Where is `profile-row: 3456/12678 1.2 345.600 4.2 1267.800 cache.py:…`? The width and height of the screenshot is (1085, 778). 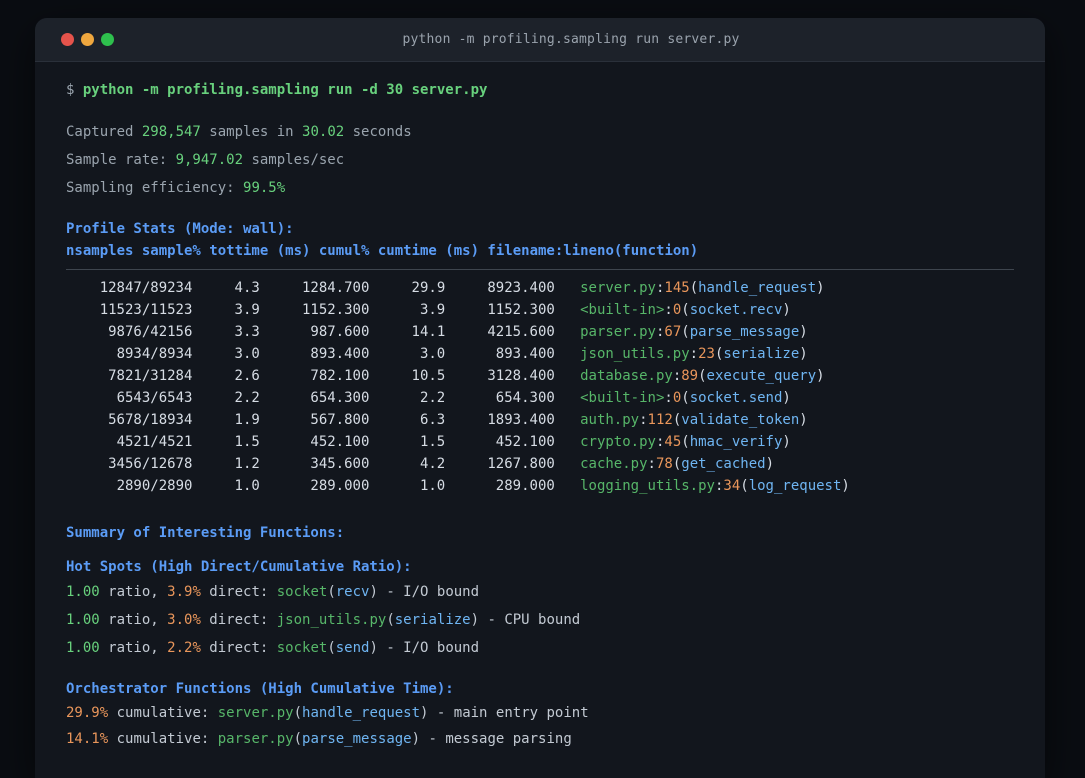
profile-row: 3456/12678 1.2 345.600 4.2 1267.800 cache.py:… is located at coordinates (540, 464).